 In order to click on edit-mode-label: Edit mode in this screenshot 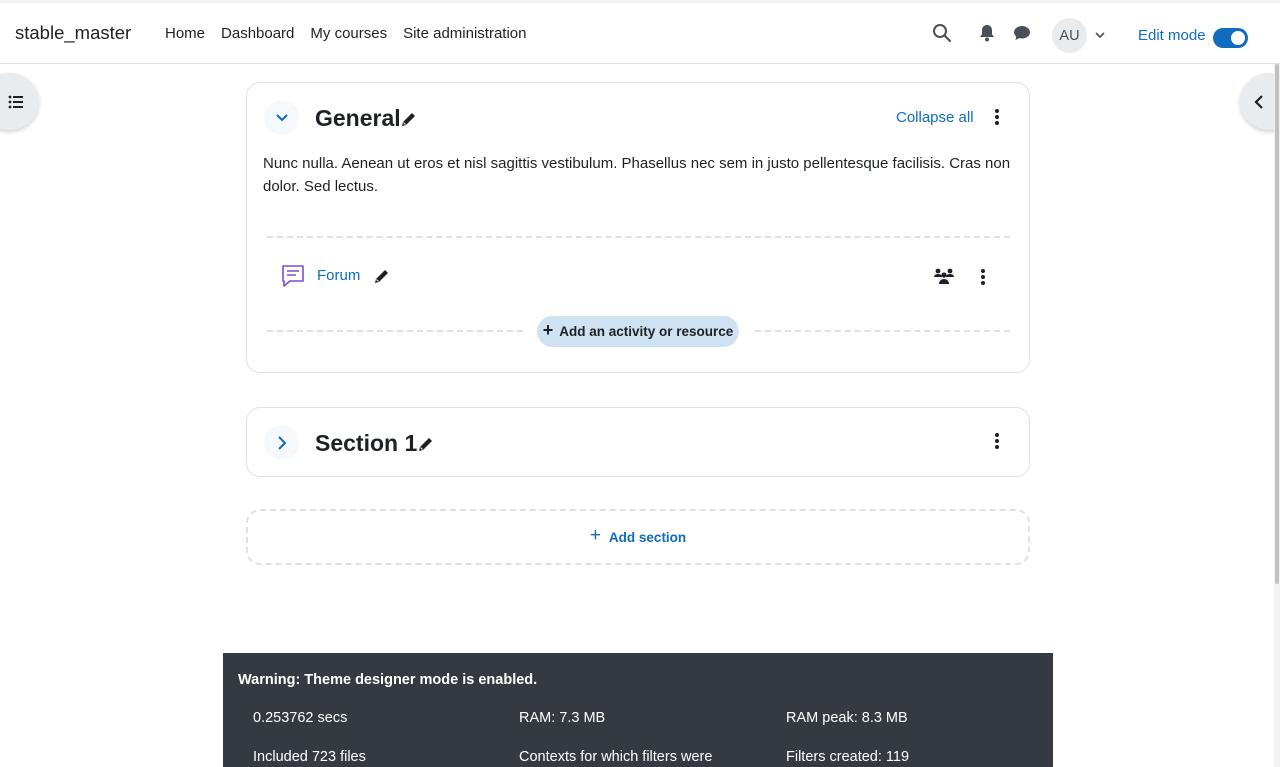, I will do `click(1172, 35)`.